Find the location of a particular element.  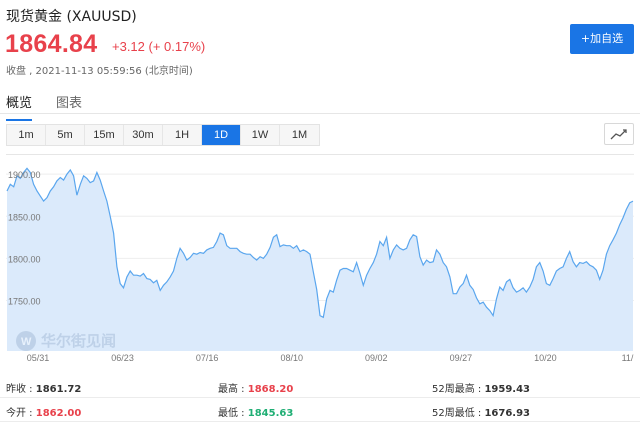

svg-text: W is located at coordinates (26, 342).